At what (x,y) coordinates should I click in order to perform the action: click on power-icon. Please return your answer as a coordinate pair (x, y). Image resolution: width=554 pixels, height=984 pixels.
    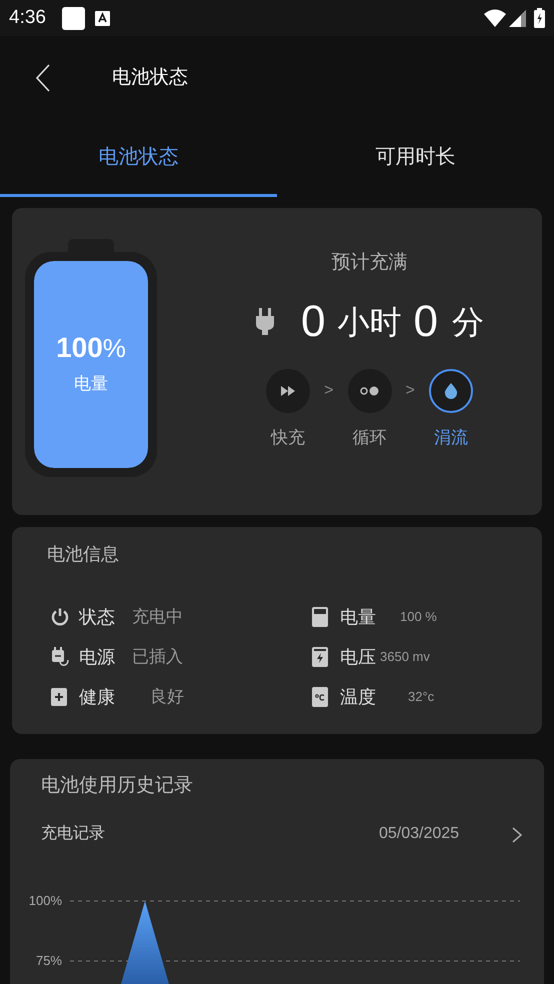
    Looking at the image, I should click on (60, 617).